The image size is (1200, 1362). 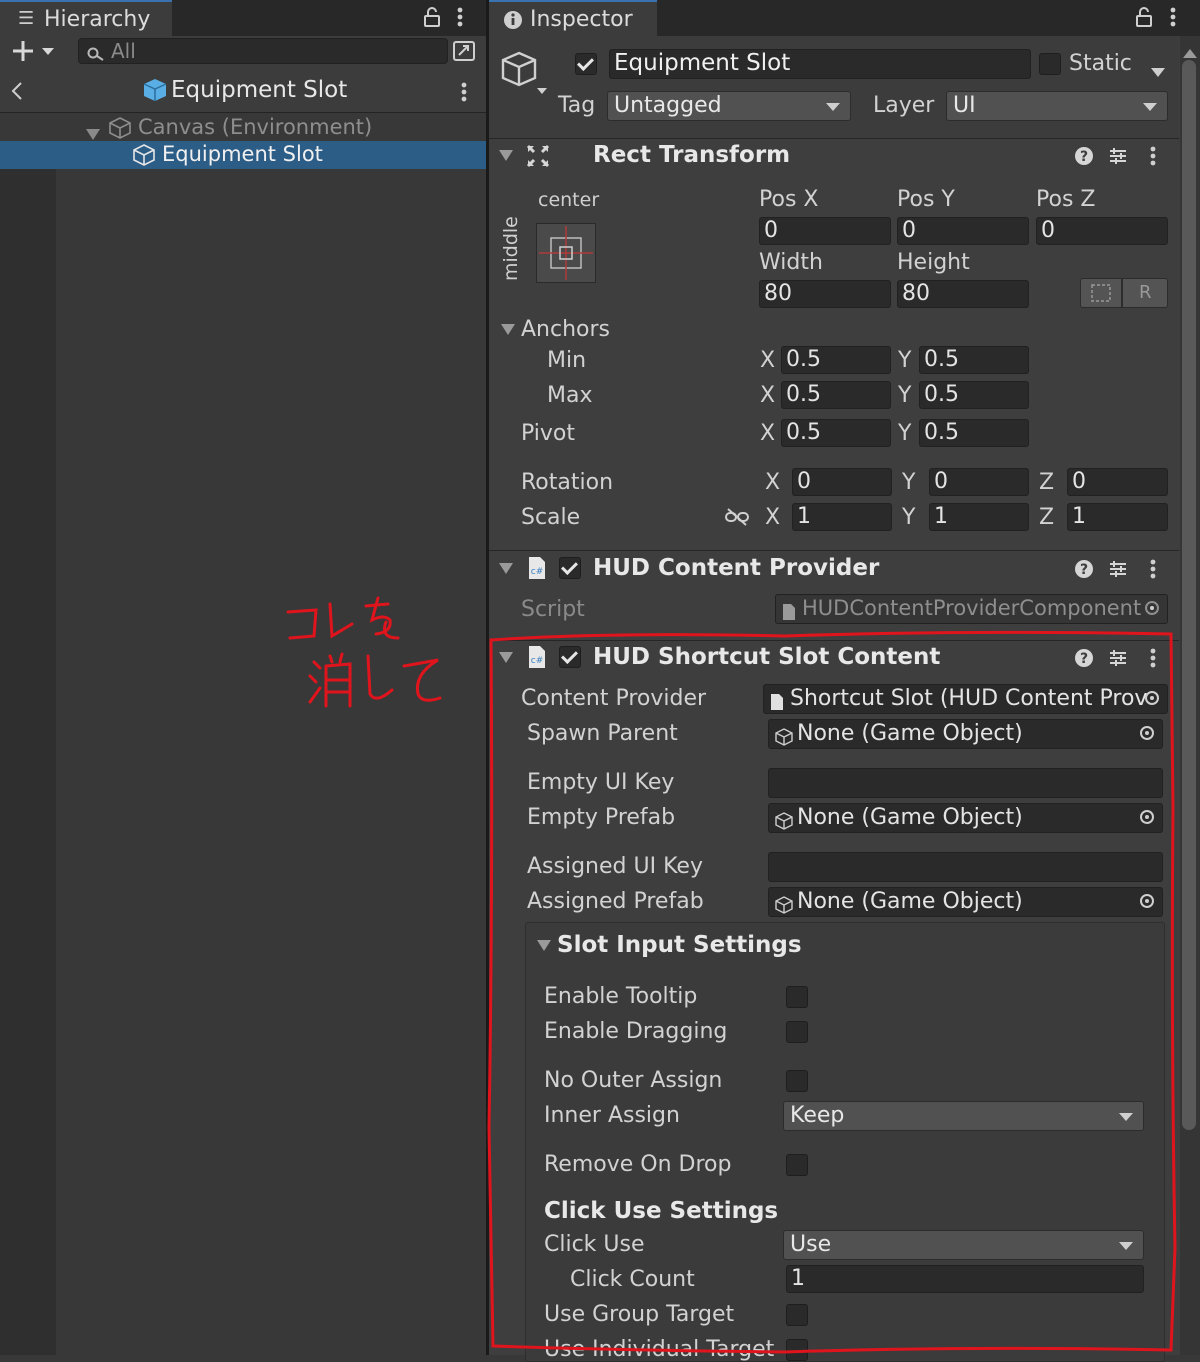 I want to click on pos-y-label: Pos Y, so click(x=926, y=199).